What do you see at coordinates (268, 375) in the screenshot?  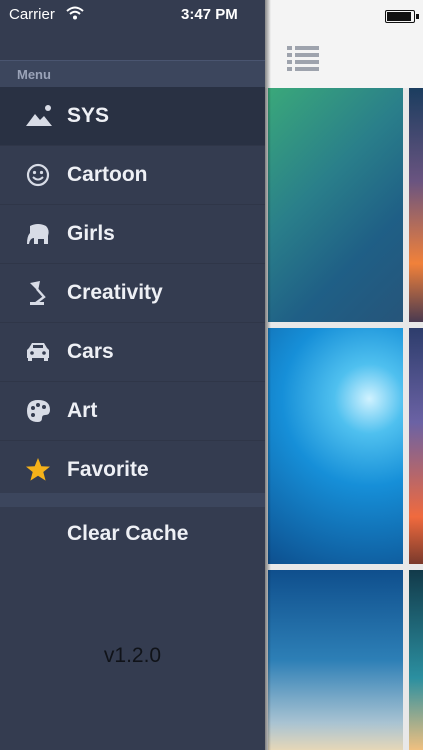 I see `drawer-shadow` at bounding box center [268, 375].